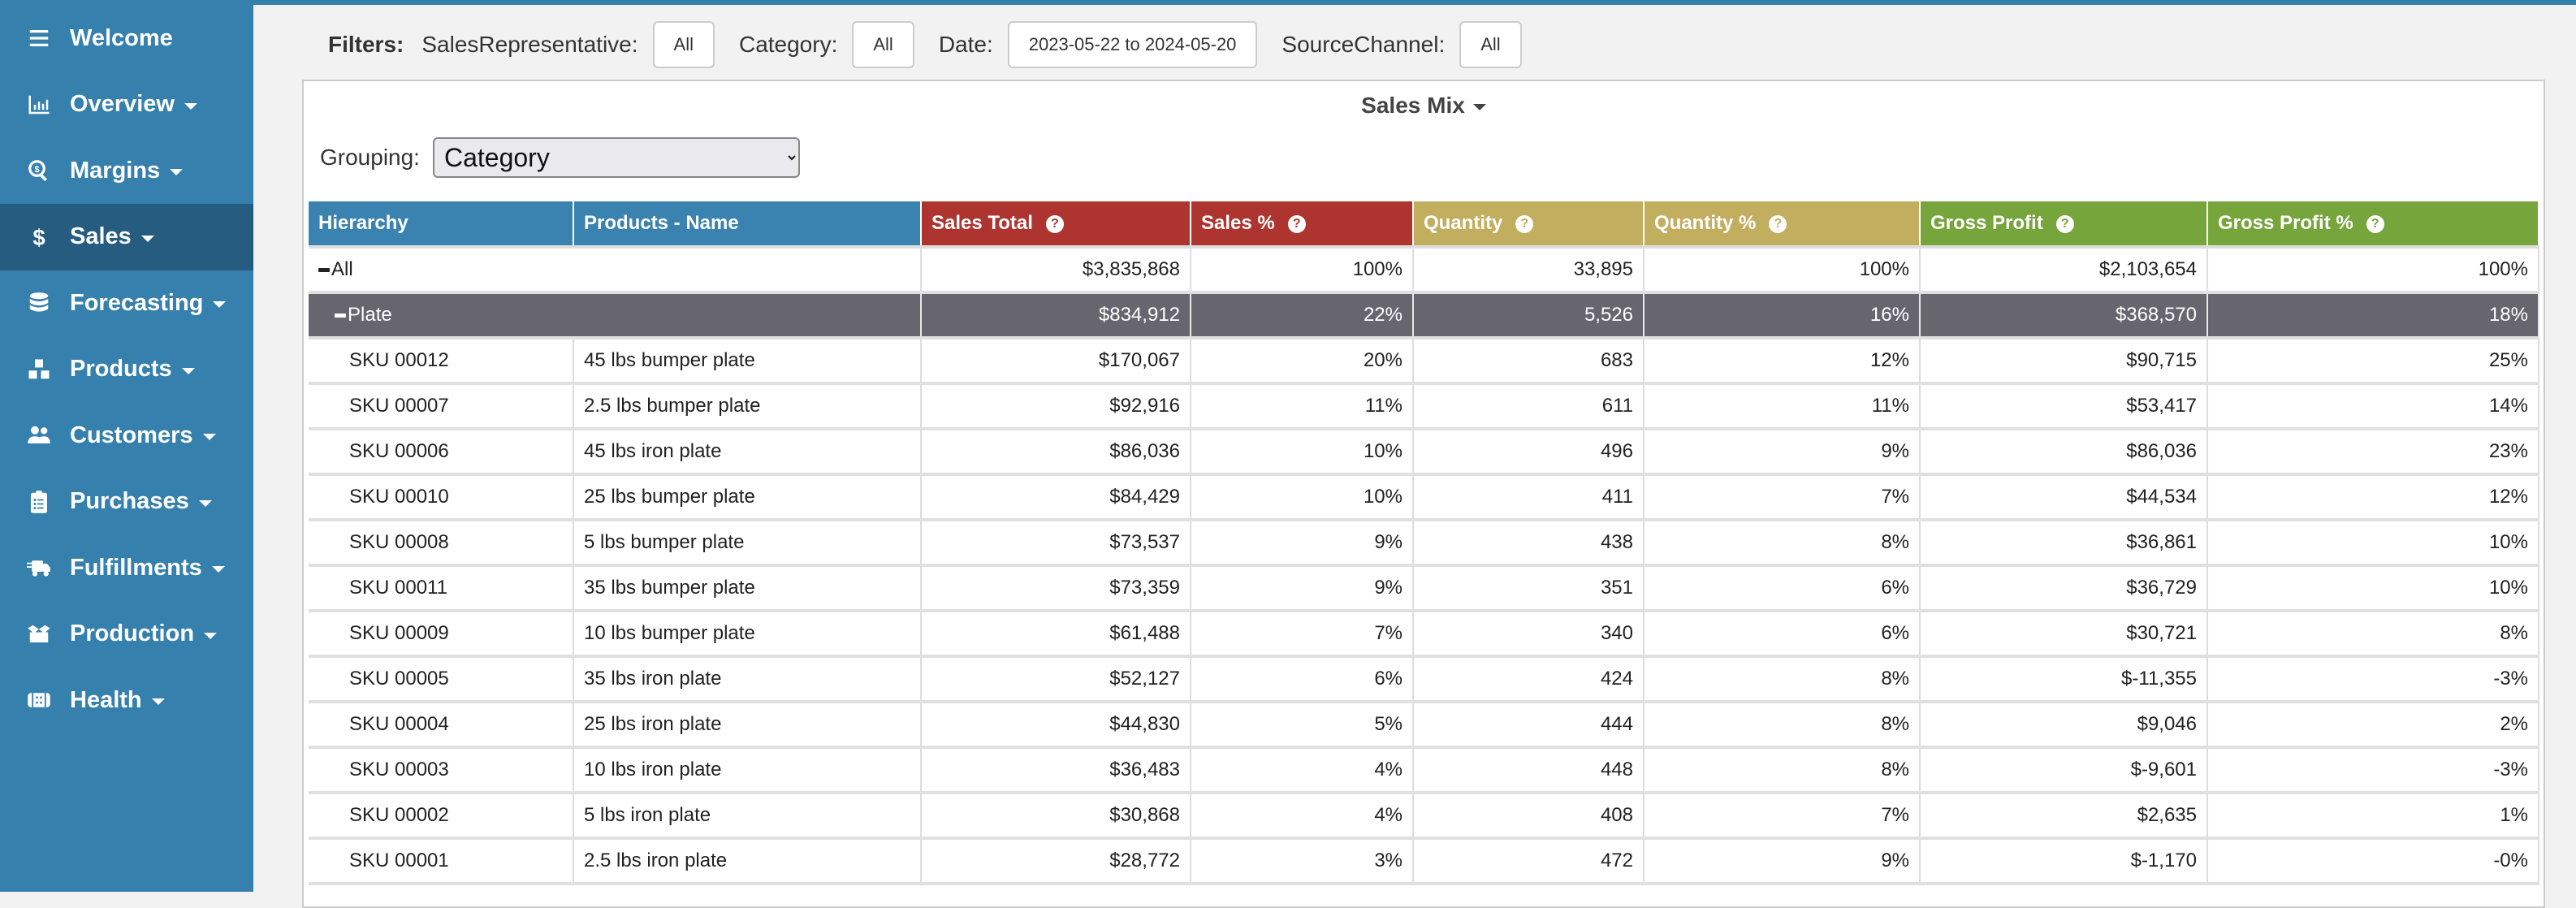 Image resolution: width=2576 pixels, height=908 pixels. Describe the element at coordinates (1529, 588) in the screenshot. I see `quantity-cell: 351` at that location.